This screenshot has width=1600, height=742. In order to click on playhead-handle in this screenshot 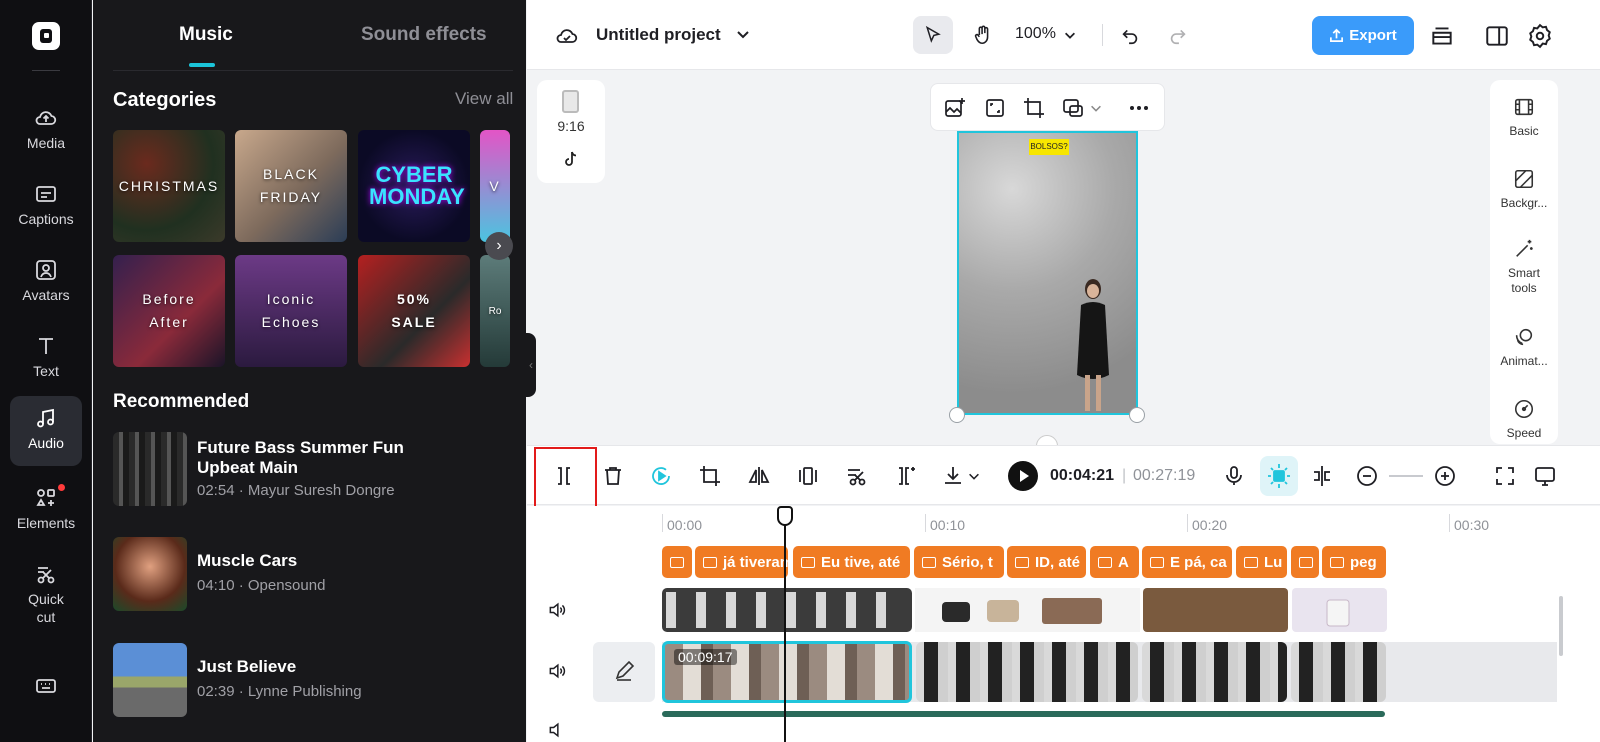, I will do `click(785, 516)`.